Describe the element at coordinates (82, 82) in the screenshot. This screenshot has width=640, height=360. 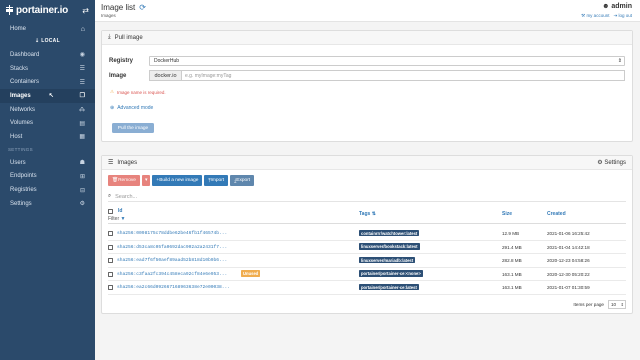
I see `containers-icon: ☰` at that location.